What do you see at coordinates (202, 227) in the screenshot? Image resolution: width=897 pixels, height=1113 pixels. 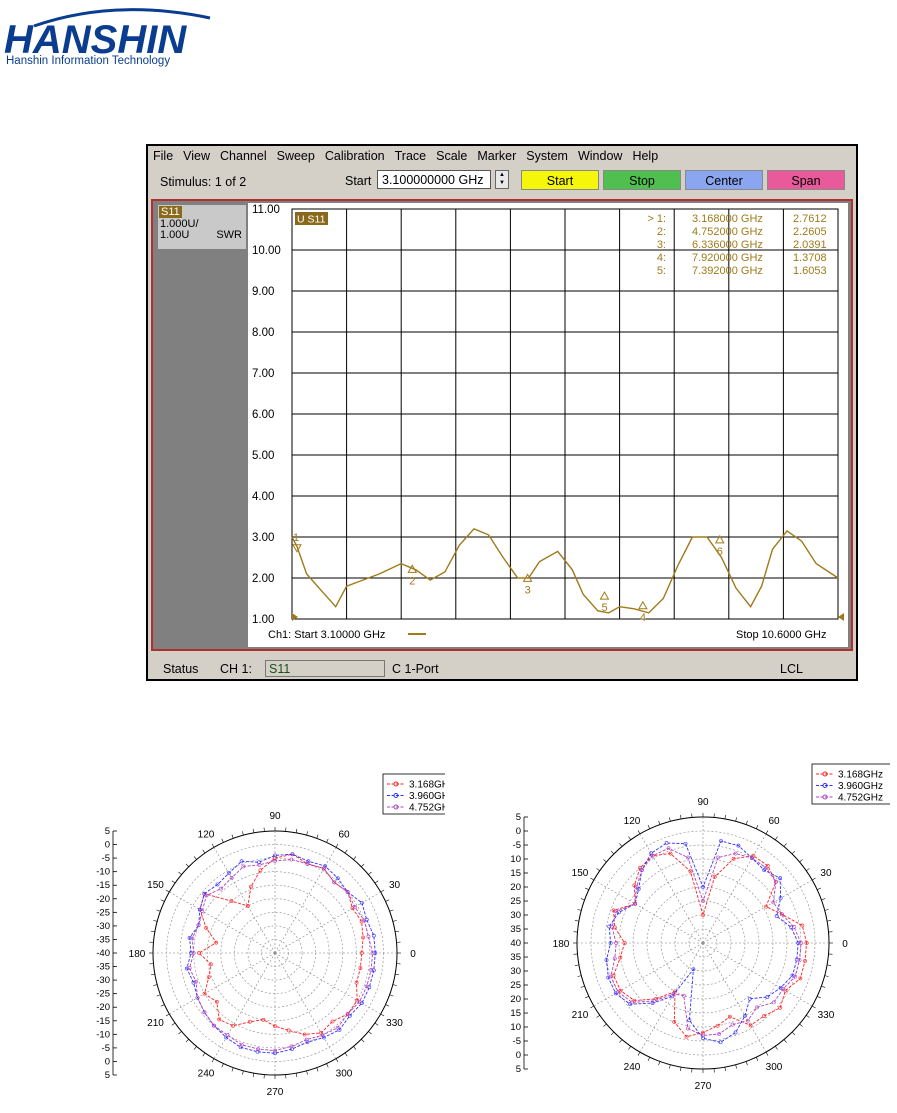 I see `trace-panel: S11 1.000U/ 1.00U SWR` at bounding box center [202, 227].